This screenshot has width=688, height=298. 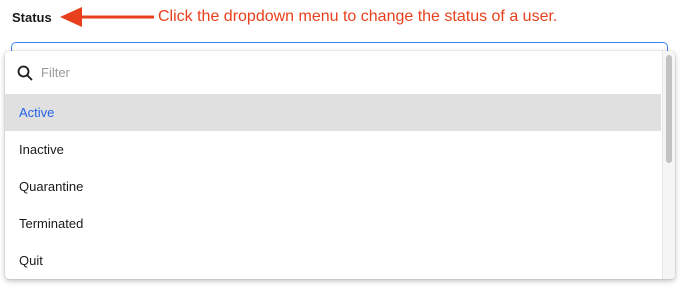 I want to click on filter-row, so click(x=333, y=72).